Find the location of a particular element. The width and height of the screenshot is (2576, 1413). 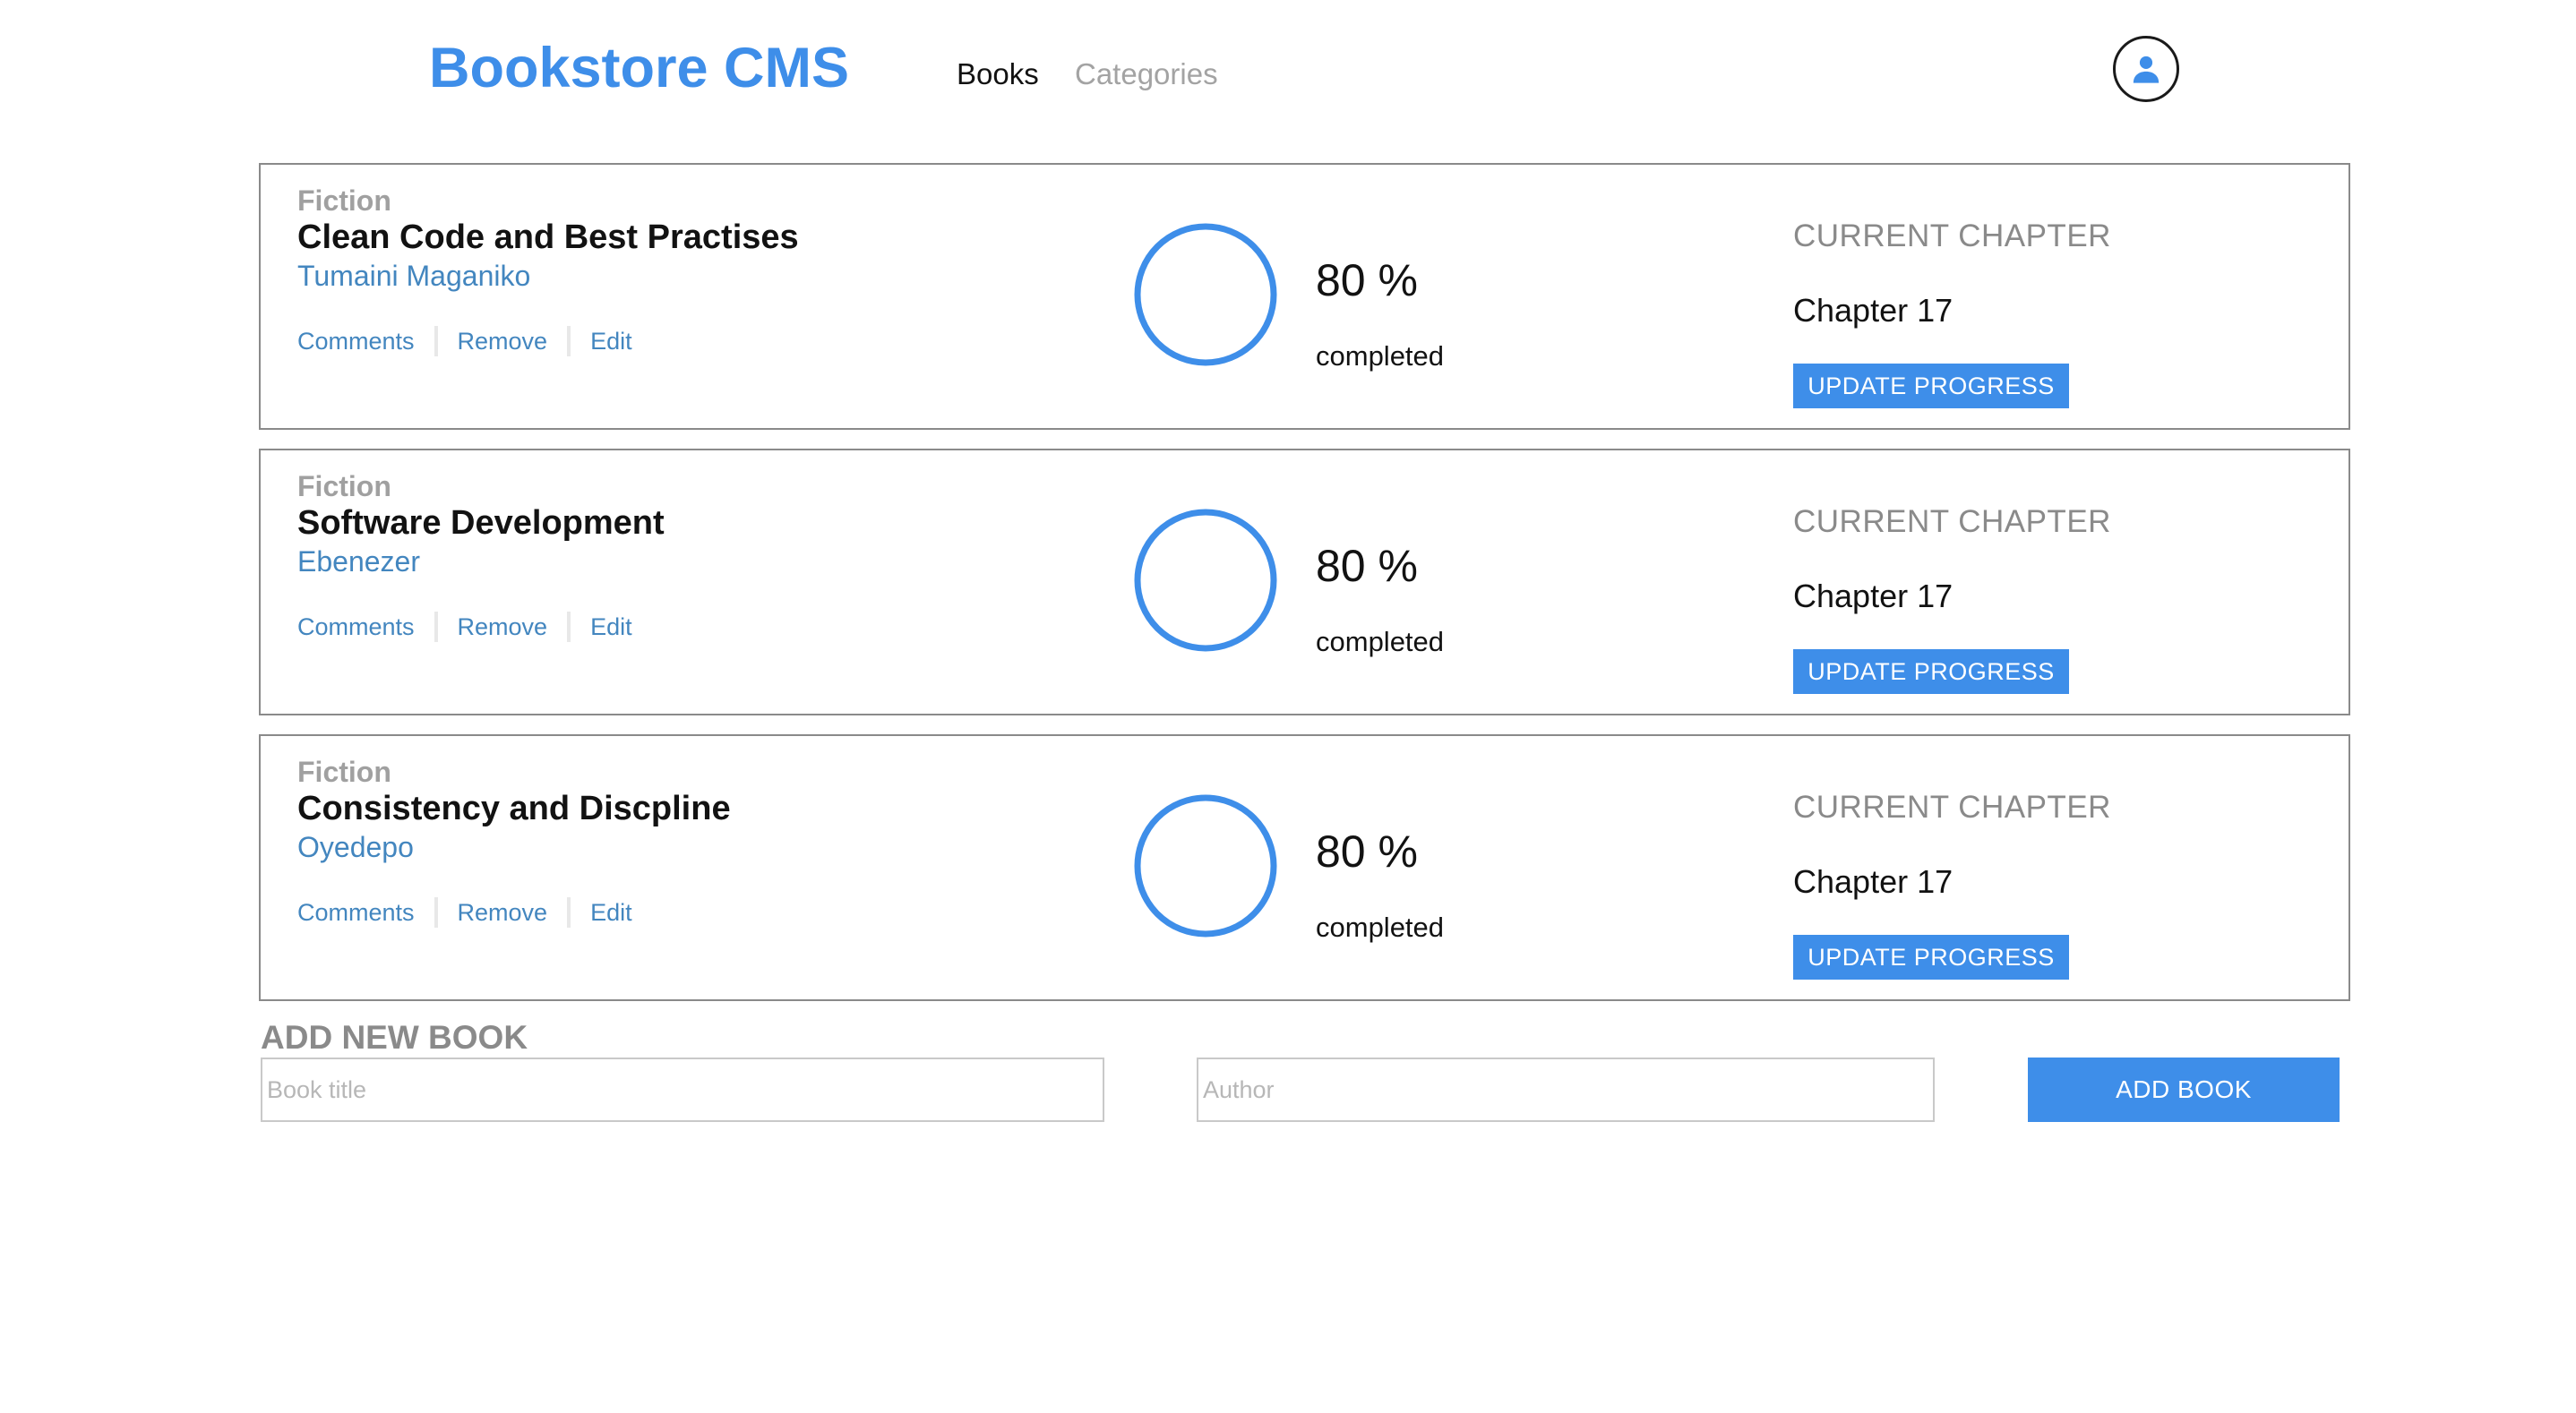

book-title: Clean Code and Best Practises is located at coordinates (548, 237).